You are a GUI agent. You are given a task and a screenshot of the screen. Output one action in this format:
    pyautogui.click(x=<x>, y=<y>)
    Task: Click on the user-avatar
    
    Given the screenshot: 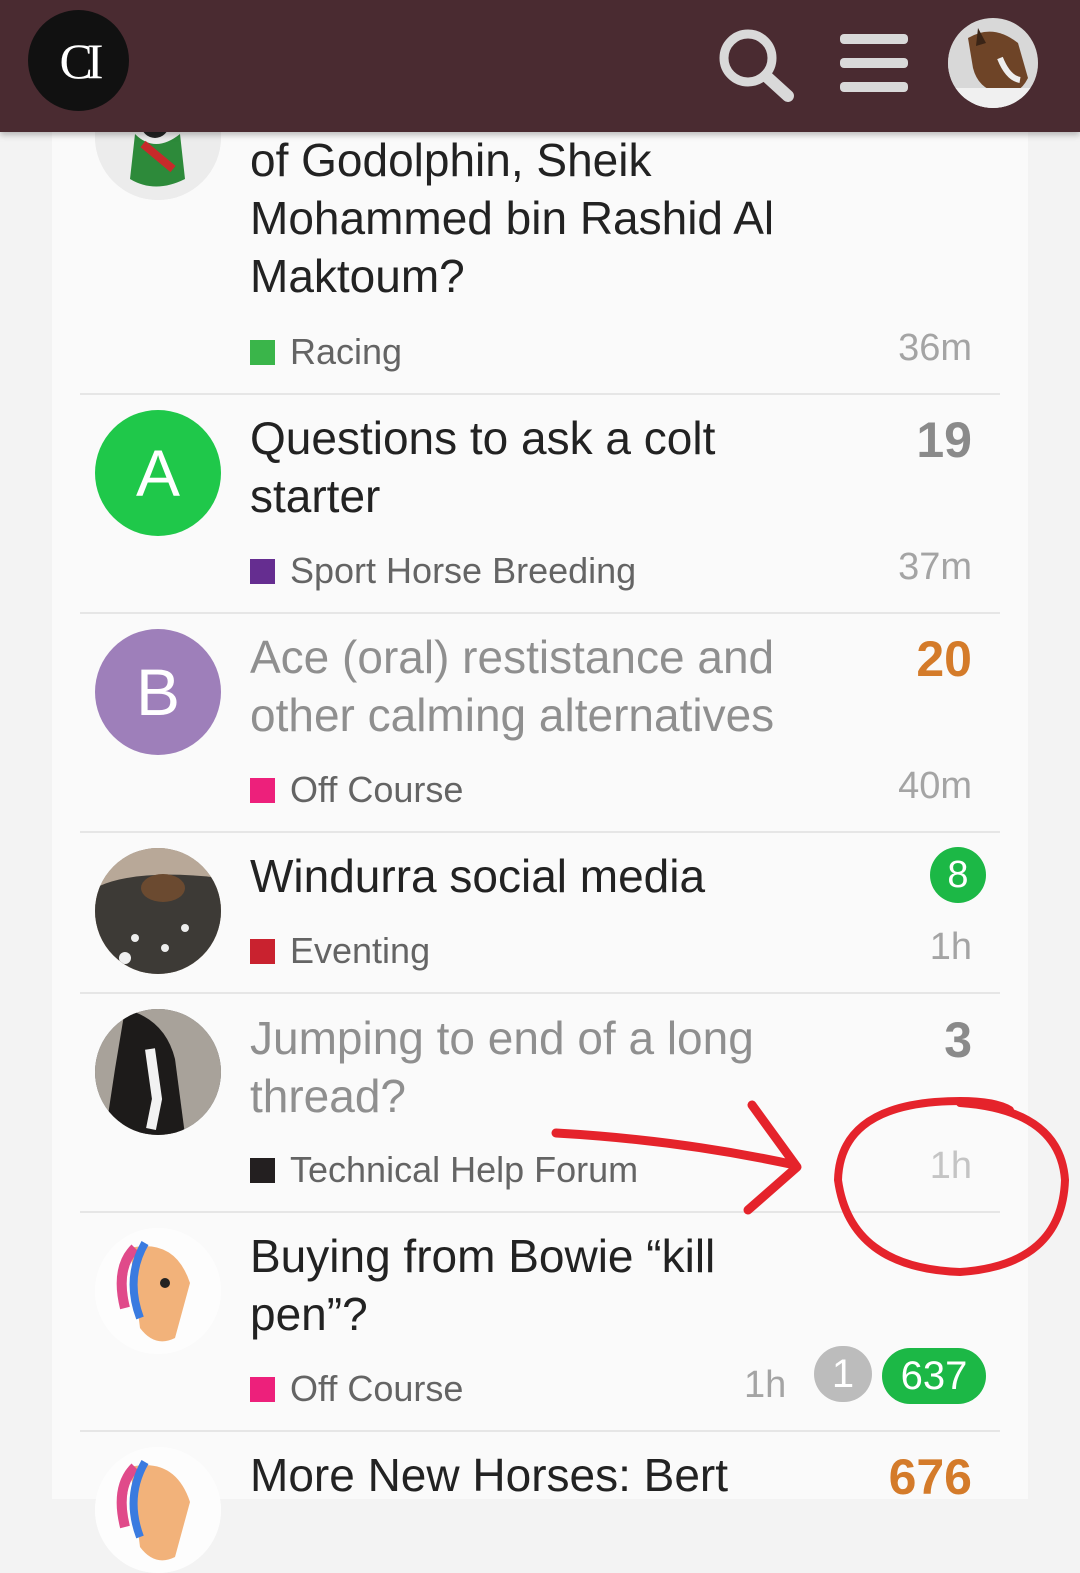 What is the action you would take?
    pyautogui.click(x=993, y=63)
    